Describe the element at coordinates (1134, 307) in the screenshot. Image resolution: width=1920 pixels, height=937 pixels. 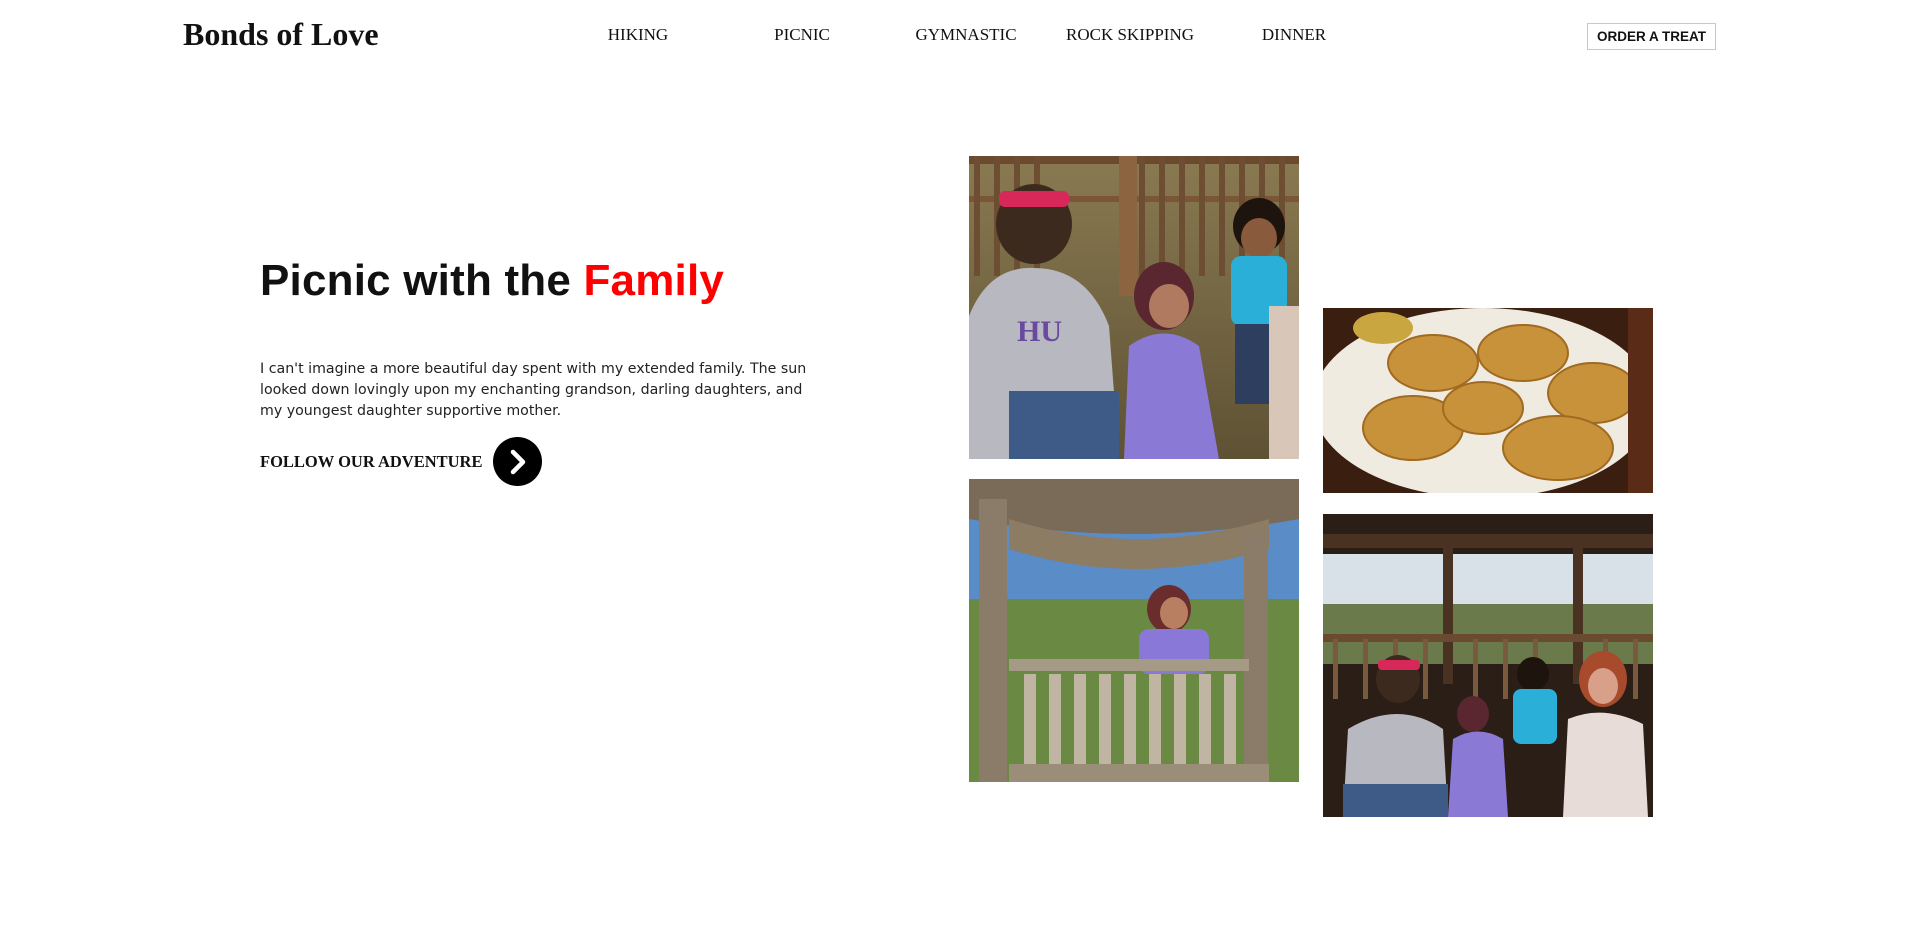
I see `photo-family-on-bench: HU` at that location.